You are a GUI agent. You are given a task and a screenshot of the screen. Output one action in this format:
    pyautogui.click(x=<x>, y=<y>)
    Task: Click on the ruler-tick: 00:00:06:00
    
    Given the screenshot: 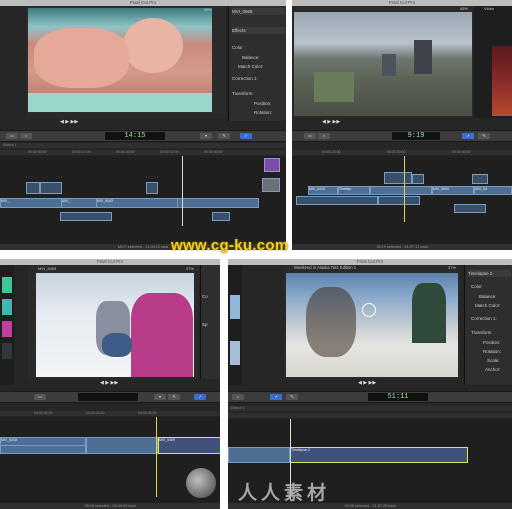 What is the action you would take?
    pyautogui.click(x=147, y=413)
    